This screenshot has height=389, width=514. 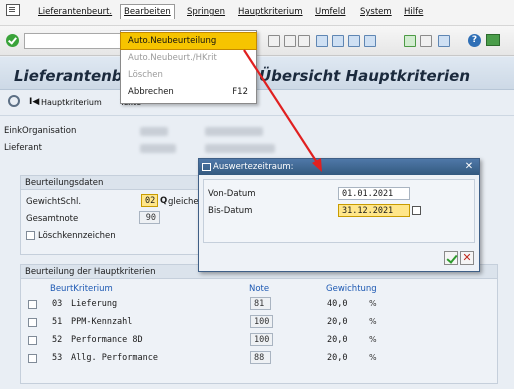 I want to click on bis-datum-label: Bis-Datum, so click(x=230, y=211).